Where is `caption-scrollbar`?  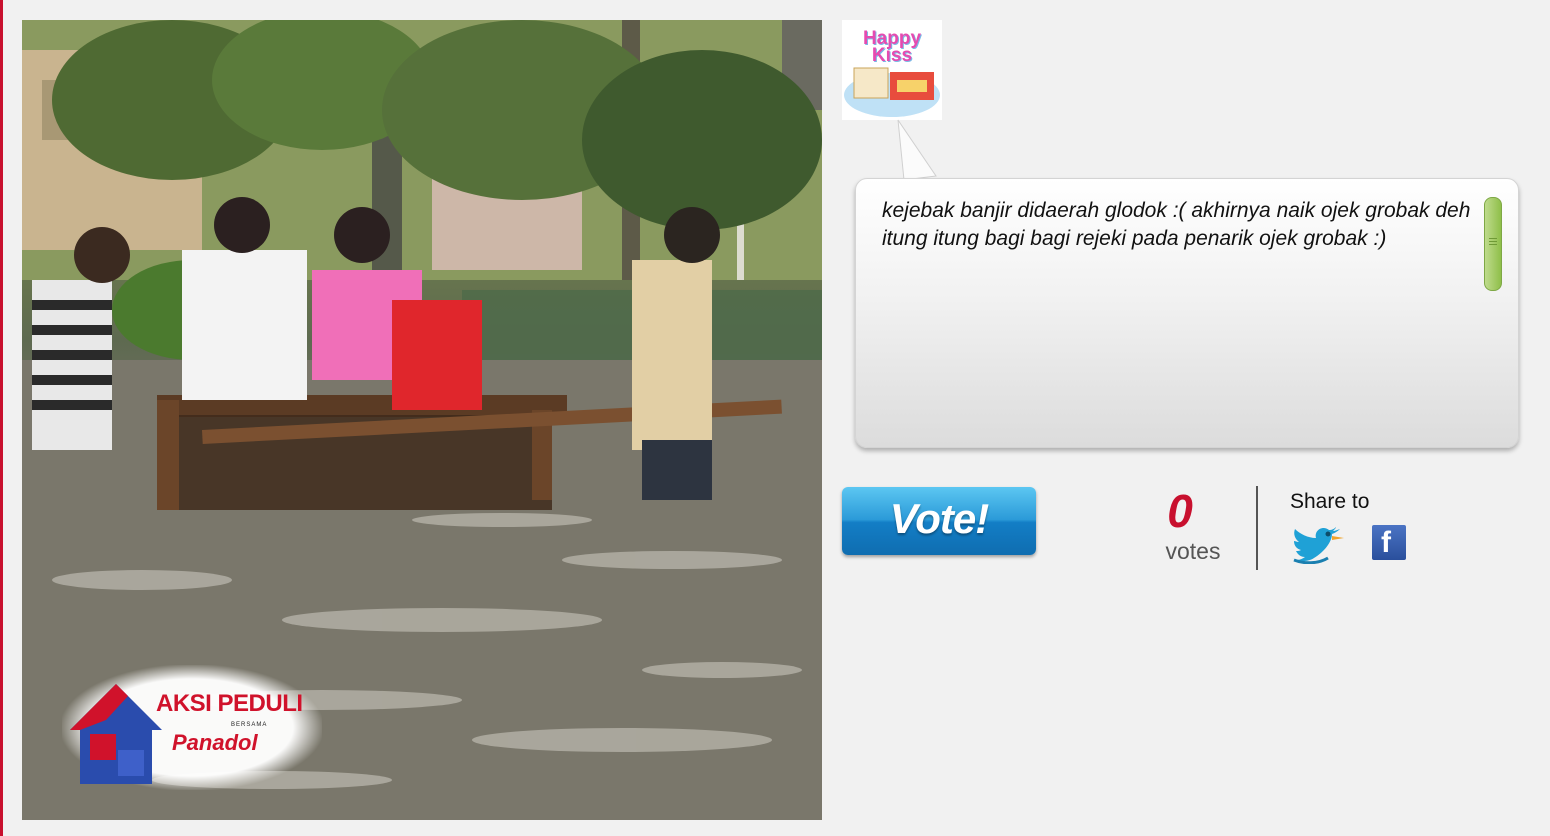 caption-scrollbar is located at coordinates (1493, 244).